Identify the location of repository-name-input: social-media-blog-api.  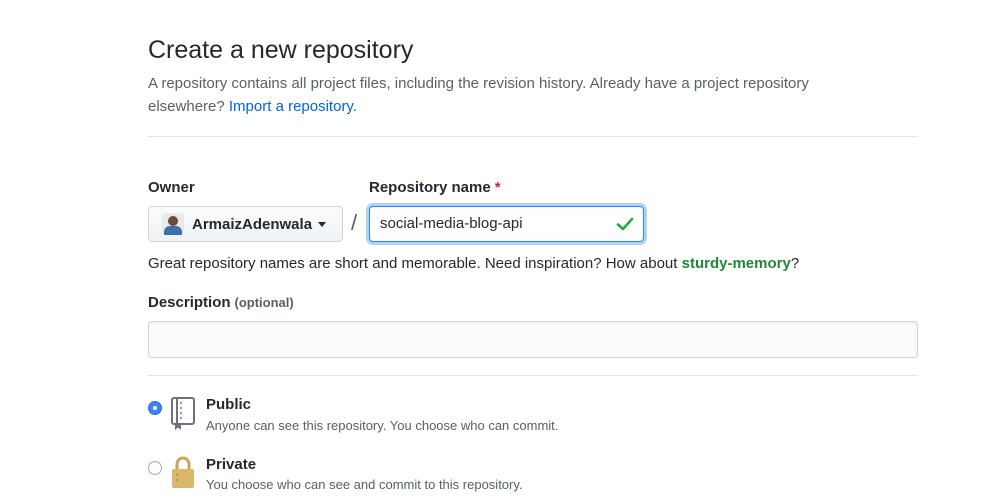
(506, 224).